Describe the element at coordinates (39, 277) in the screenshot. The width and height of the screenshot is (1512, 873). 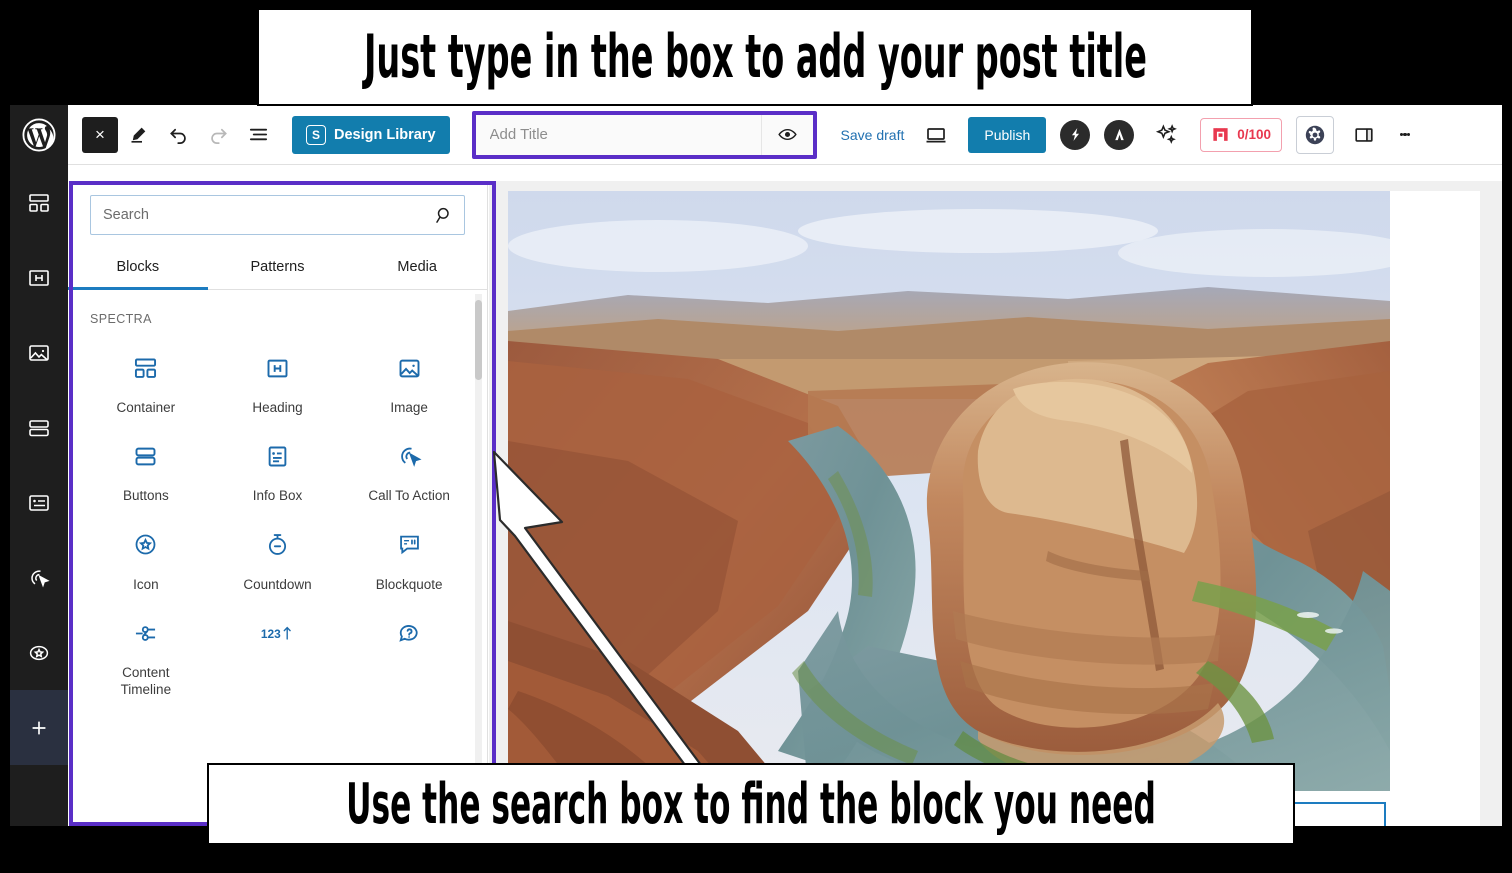
I see `sidebar-item-heading` at that location.